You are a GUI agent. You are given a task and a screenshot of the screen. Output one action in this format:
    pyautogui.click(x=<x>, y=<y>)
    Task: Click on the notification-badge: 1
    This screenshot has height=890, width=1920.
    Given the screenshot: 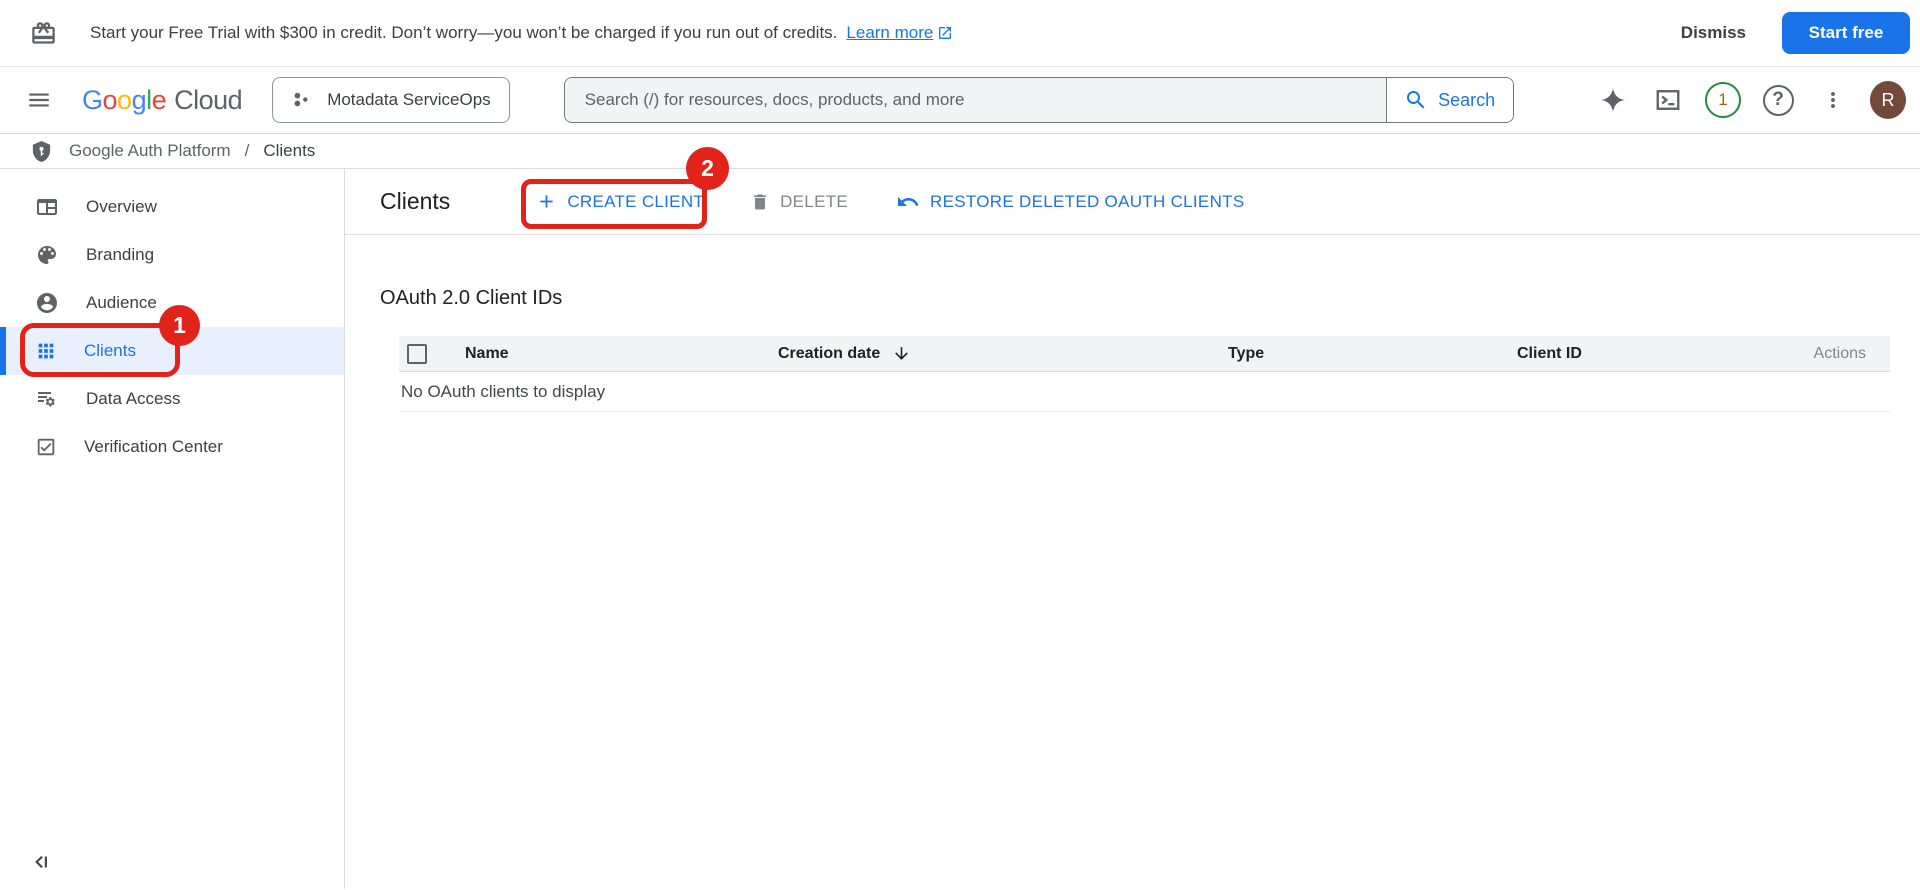 What is the action you would take?
    pyautogui.click(x=1723, y=100)
    